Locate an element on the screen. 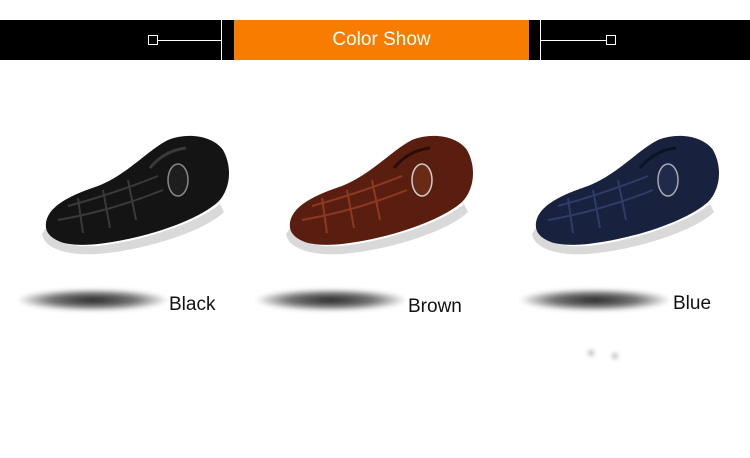 Image resolution: width=750 pixels, height=458 pixels. color-show-banner: Color Show is located at coordinates (375, 40).